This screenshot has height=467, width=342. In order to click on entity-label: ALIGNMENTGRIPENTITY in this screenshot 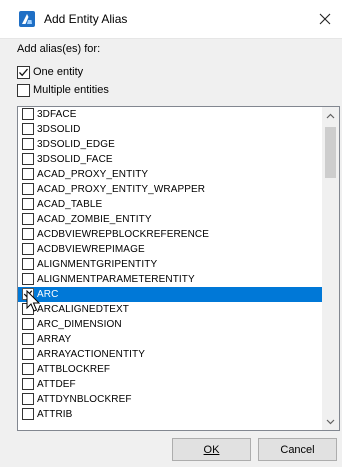, I will do `click(97, 264)`.